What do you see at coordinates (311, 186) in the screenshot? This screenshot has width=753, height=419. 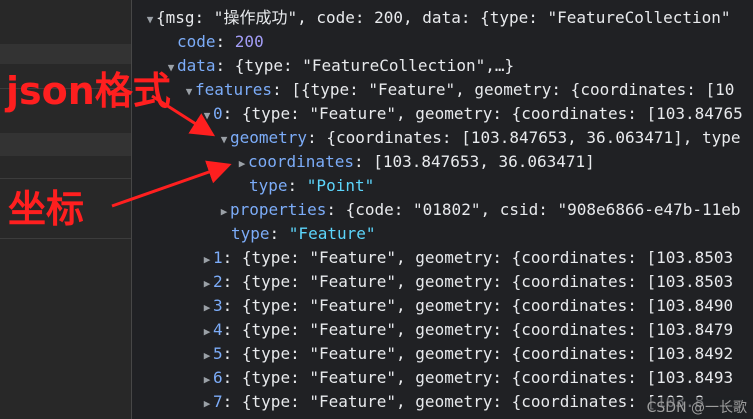 I see `geometry-type-row: type: "Point"` at bounding box center [311, 186].